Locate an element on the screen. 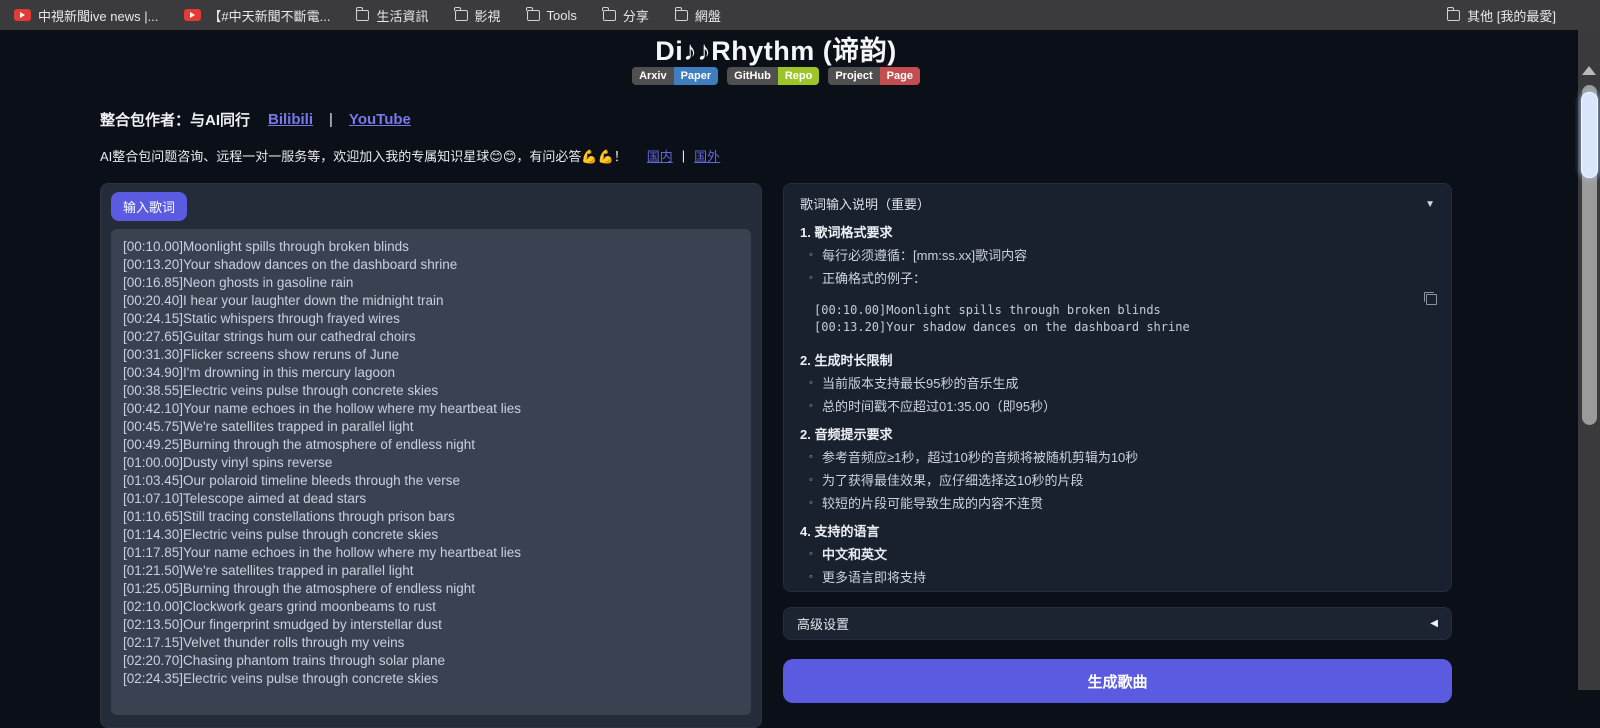 Image resolution: width=1600 pixels, height=728 pixels. bullet-text: 正确格式的例子： is located at coordinates (874, 278).